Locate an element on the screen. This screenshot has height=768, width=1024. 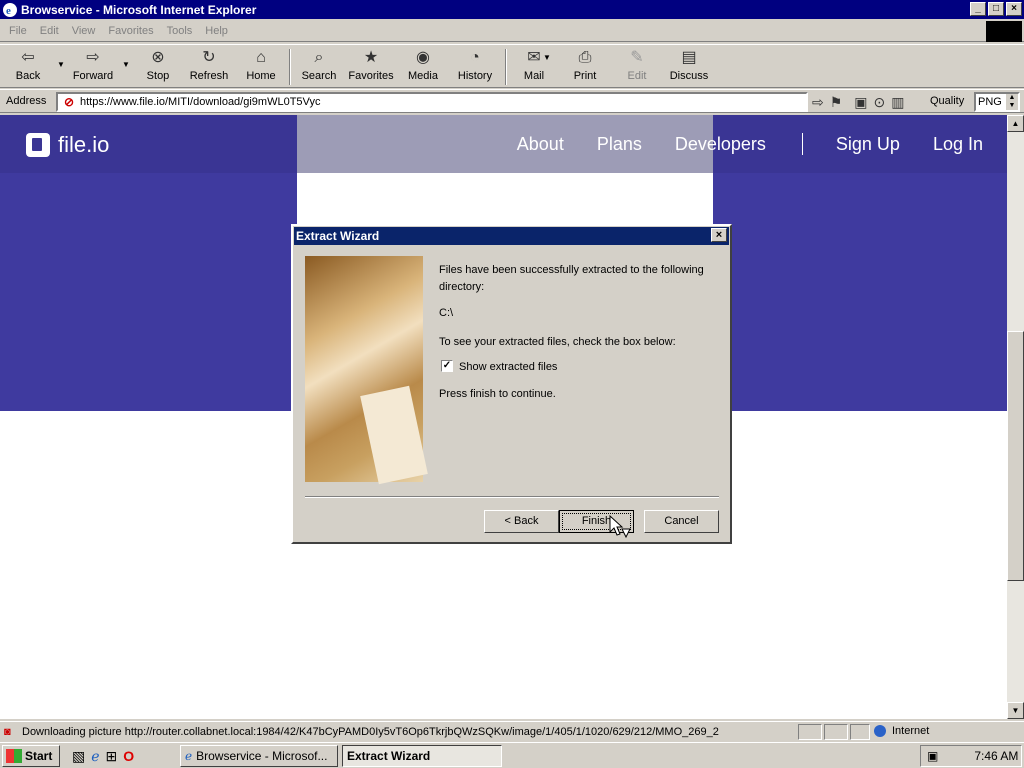
site-logo: file.io is located at coordinates (67, 145).